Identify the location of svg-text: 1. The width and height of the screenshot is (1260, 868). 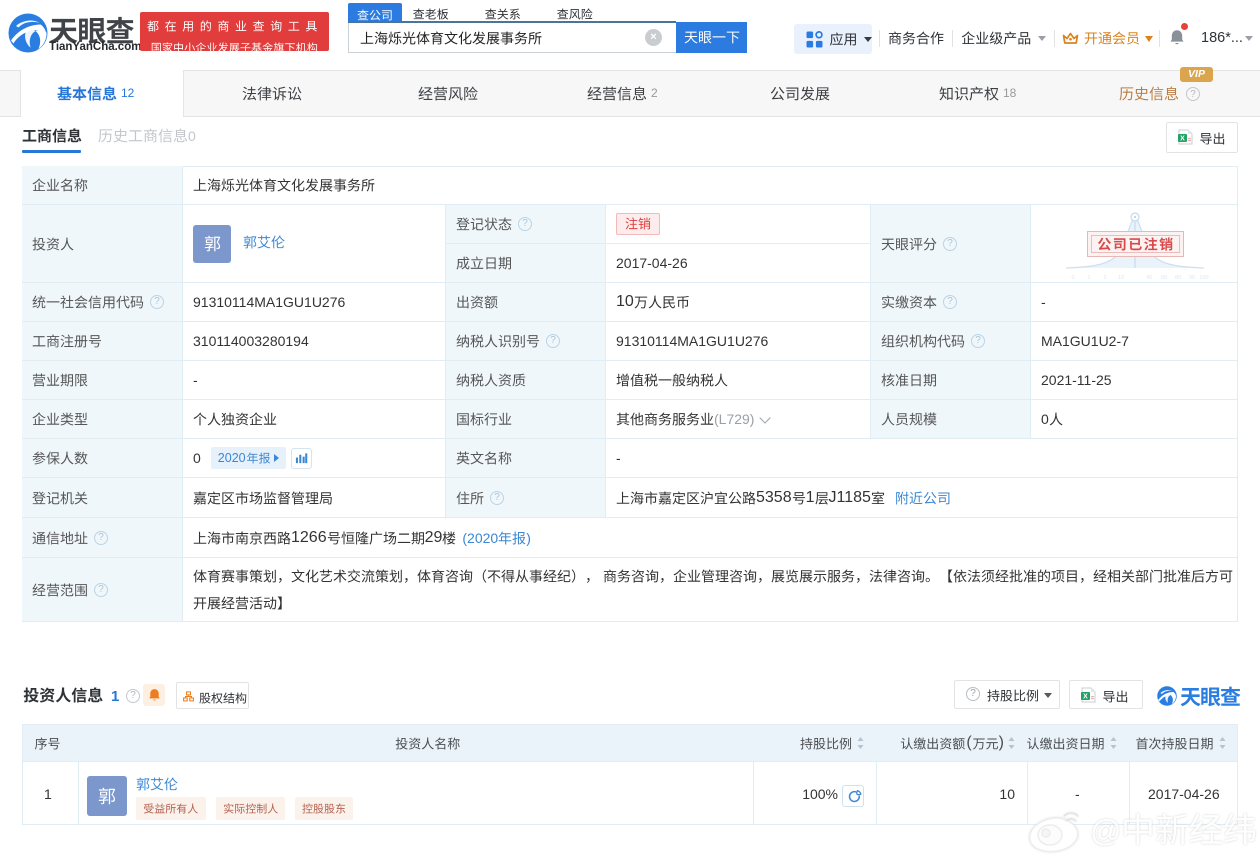
(1088, 278).